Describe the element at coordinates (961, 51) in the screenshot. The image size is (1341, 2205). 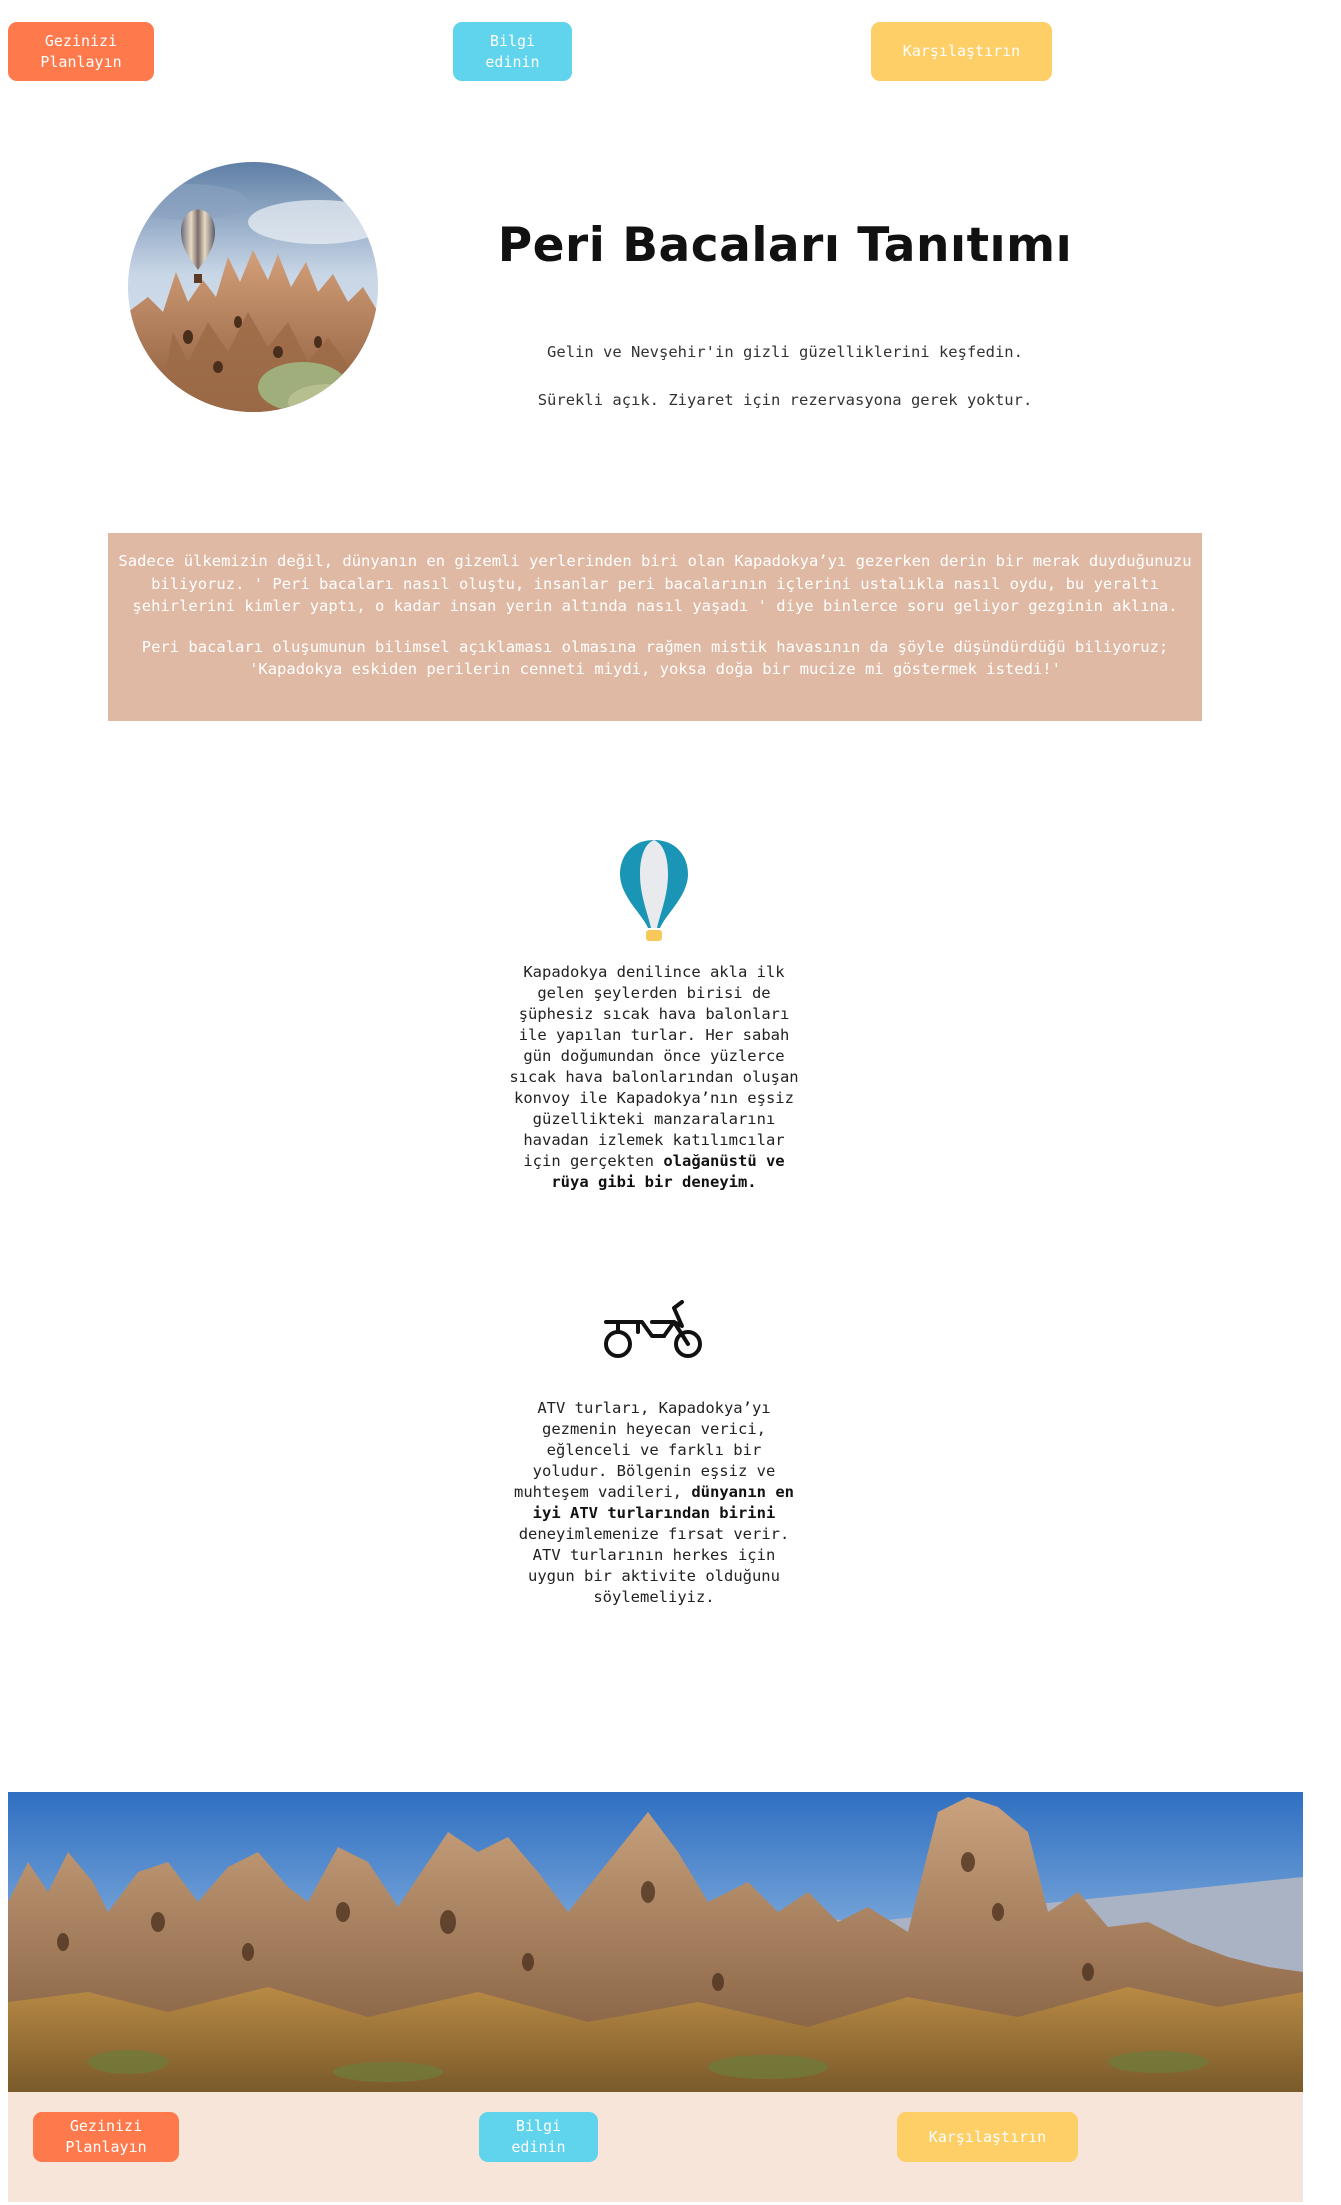
I see `compare-button: Karşılaştırın` at that location.